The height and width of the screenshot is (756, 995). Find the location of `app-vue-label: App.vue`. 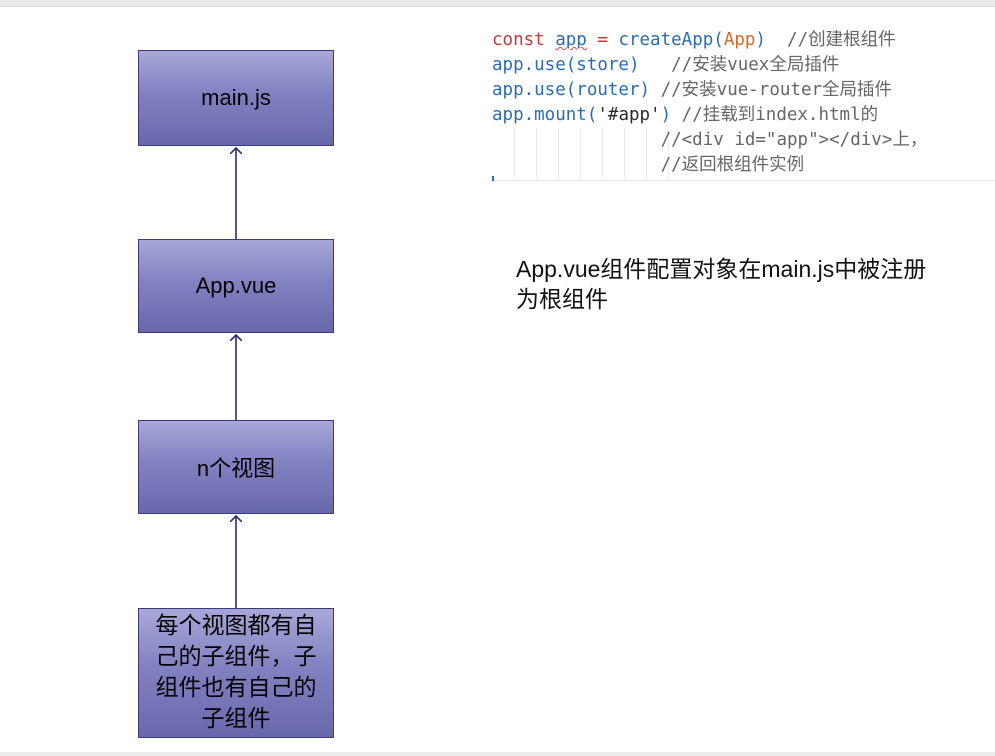

app-vue-label: App.vue is located at coordinates (236, 285).